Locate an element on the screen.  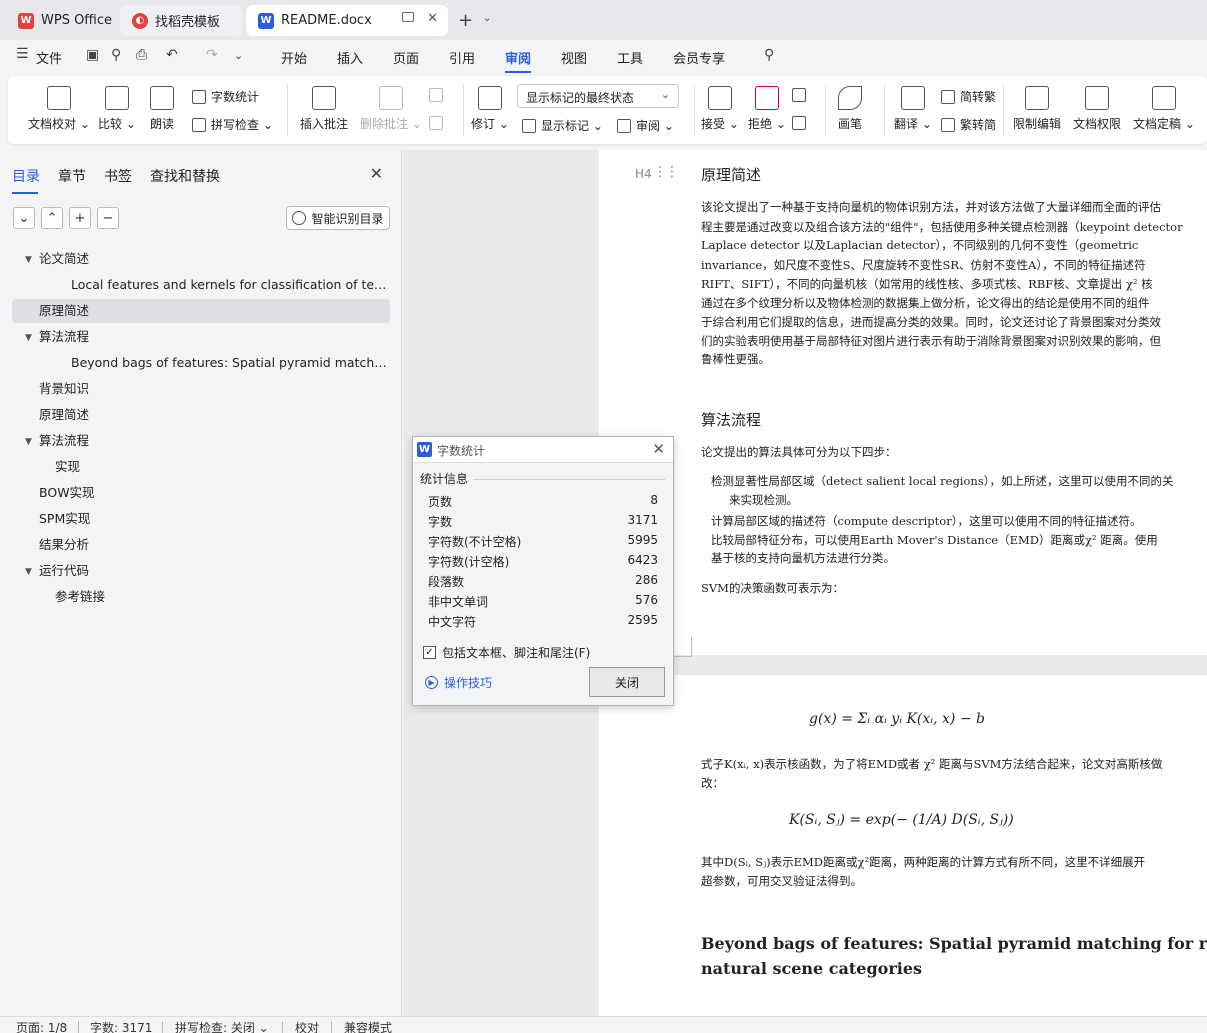
nav-tab-sections: 章节 is located at coordinates (72, 176).